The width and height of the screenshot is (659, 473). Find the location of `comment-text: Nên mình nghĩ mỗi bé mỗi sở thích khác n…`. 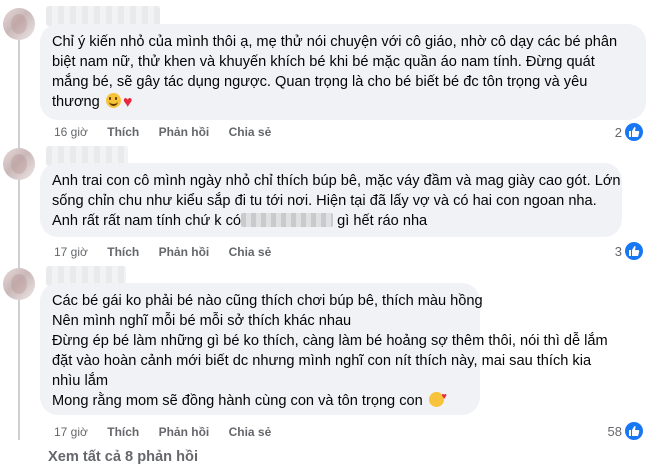

comment-text: Nên mình nghĩ mỗi bé mỗi sở thích khác n… is located at coordinates (202, 321).